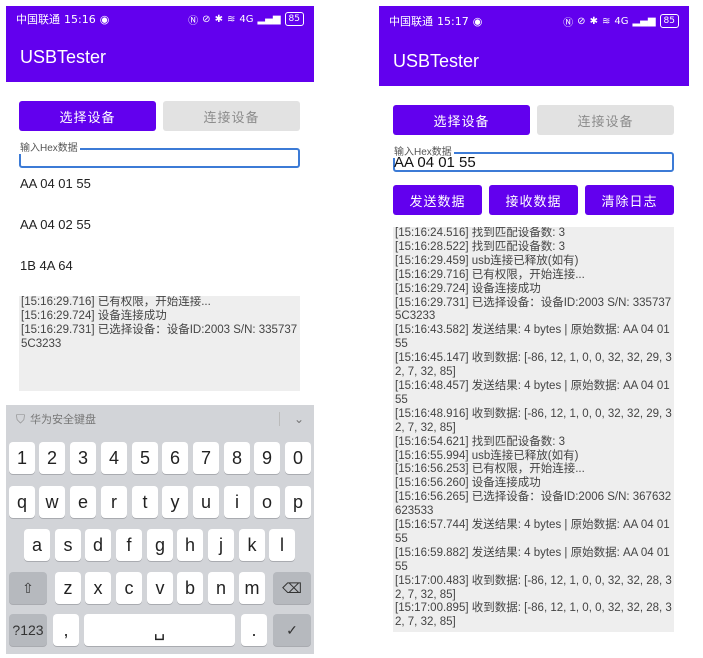  Describe the element at coordinates (22, 502) in the screenshot. I see `key-q: q` at that location.